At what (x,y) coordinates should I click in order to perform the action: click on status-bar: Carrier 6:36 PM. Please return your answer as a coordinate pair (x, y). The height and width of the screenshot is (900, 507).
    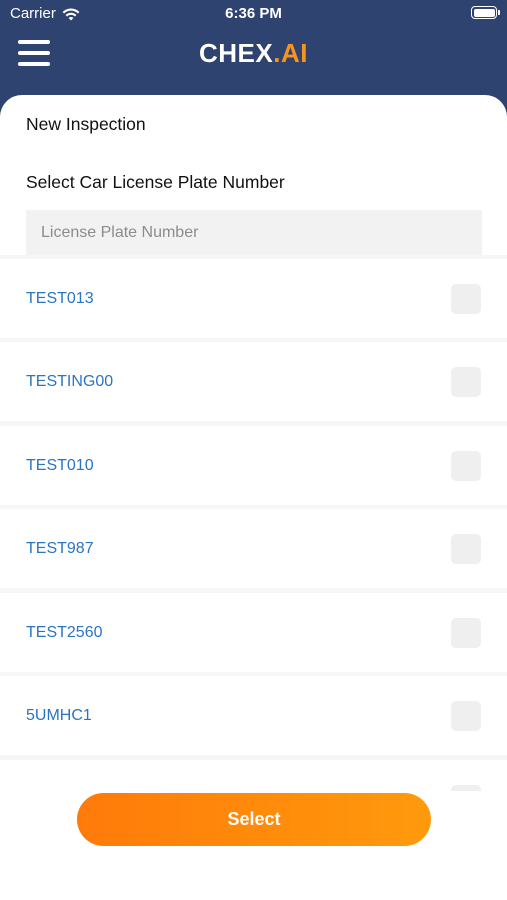
    Looking at the image, I should click on (253, 14).